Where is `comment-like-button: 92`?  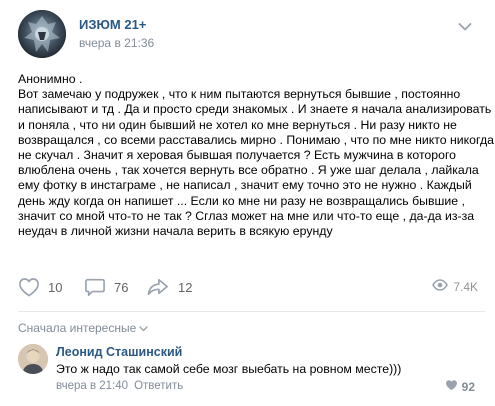 comment-like-button: 92 is located at coordinates (460, 387).